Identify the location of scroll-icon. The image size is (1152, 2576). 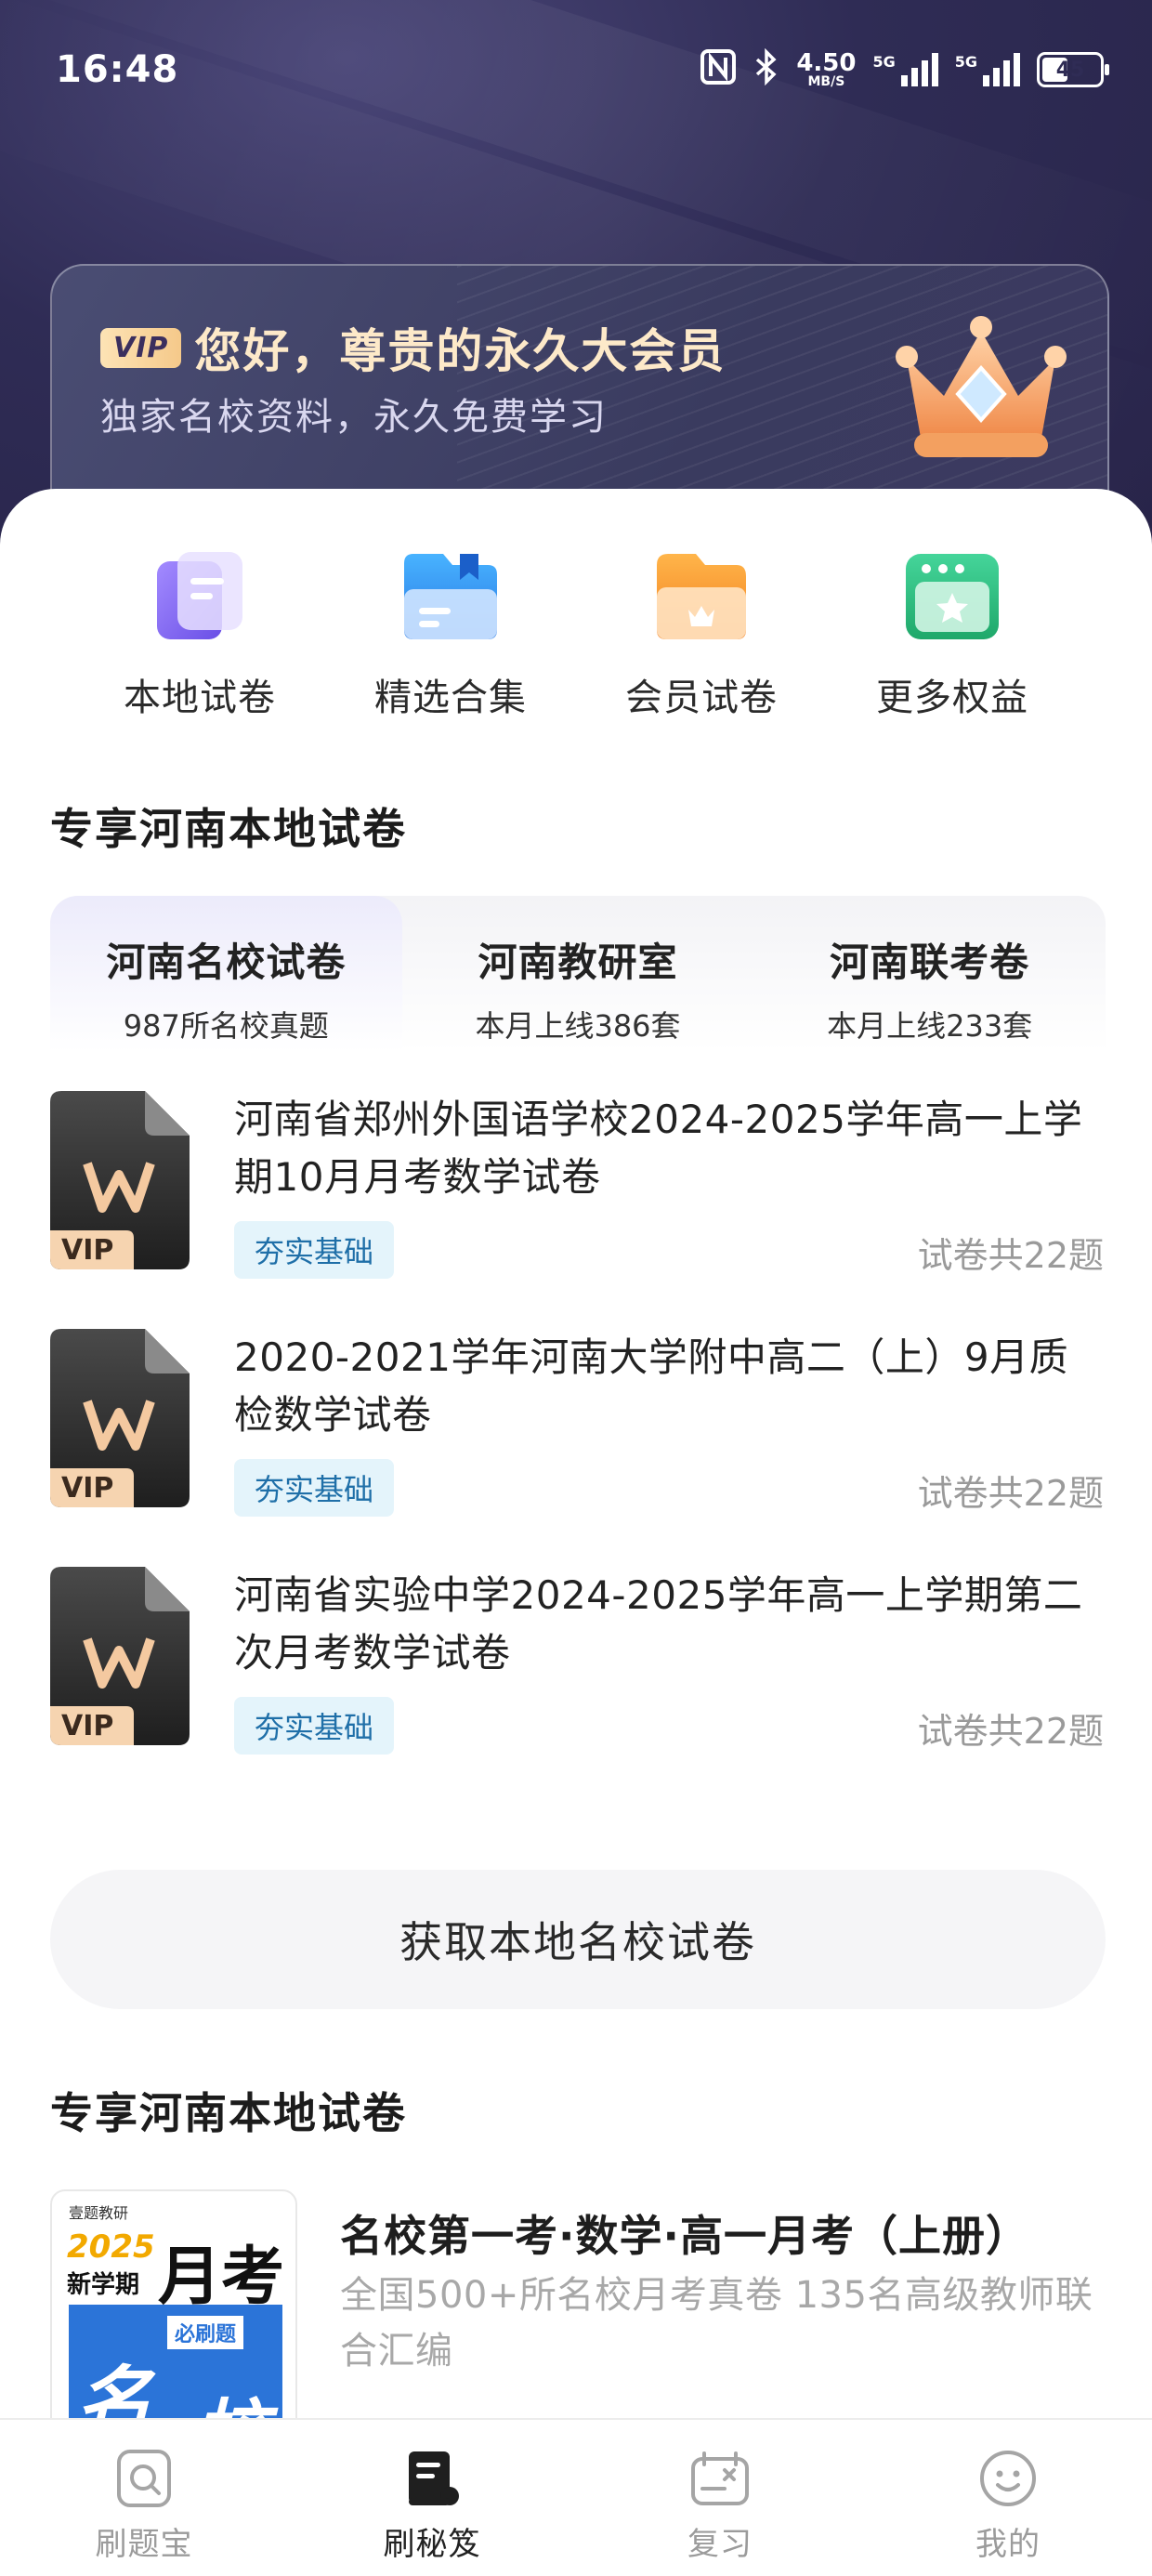
(434, 2478).